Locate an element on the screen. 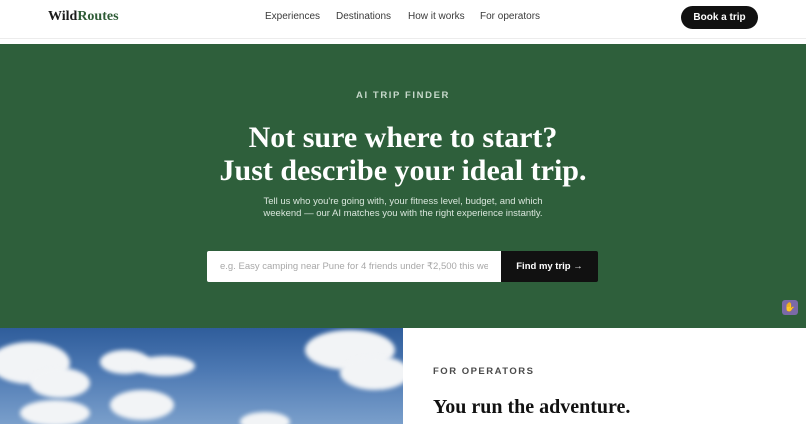 The height and width of the screenshot is (424, 806). find-trip-button: Find my trip → is located at coordinates (549, 266).